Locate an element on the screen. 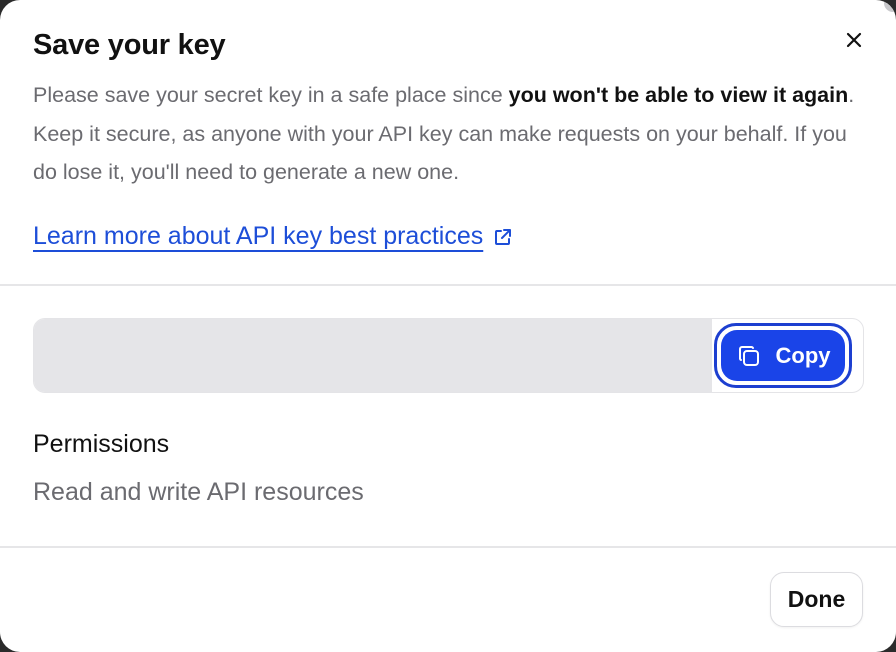 This screenshot has height=652, width=896. close-icon is located at coordinates (854, 40).